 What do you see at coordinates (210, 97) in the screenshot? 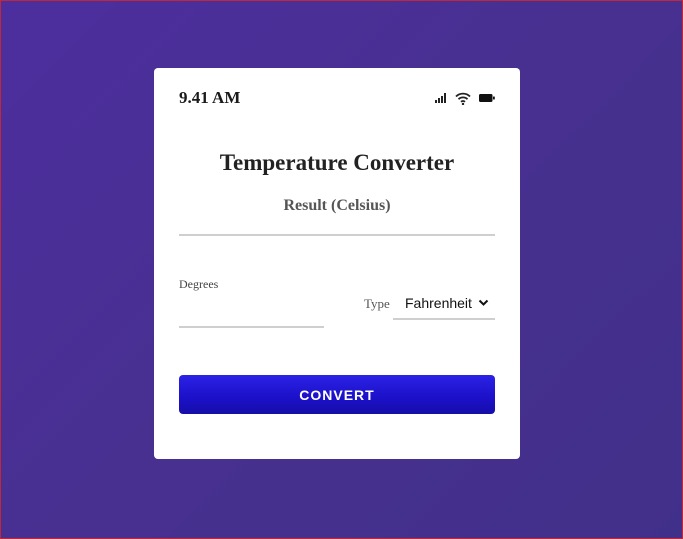
I see `status-time: 9.41 AM` at bounding box center [210, 97].